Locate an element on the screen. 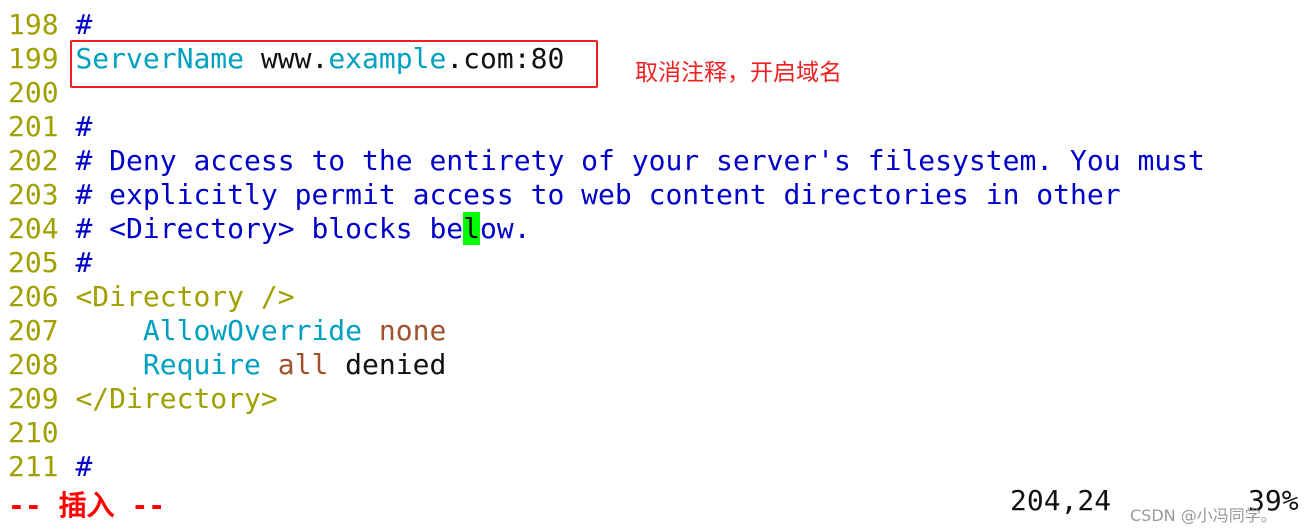 Image resolution: width=1305 pixels, height=531 pixels. line-number: 208 is located at coordinates (33, 364).